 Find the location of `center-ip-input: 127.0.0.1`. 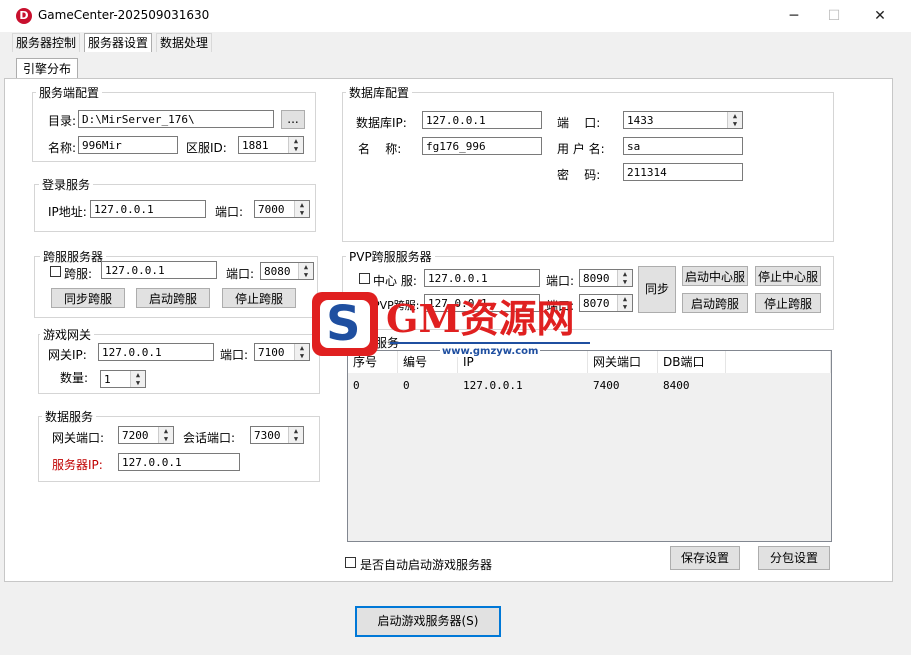

center-ip-input: 127.0.0.1 is located at coordinates (482, 278).